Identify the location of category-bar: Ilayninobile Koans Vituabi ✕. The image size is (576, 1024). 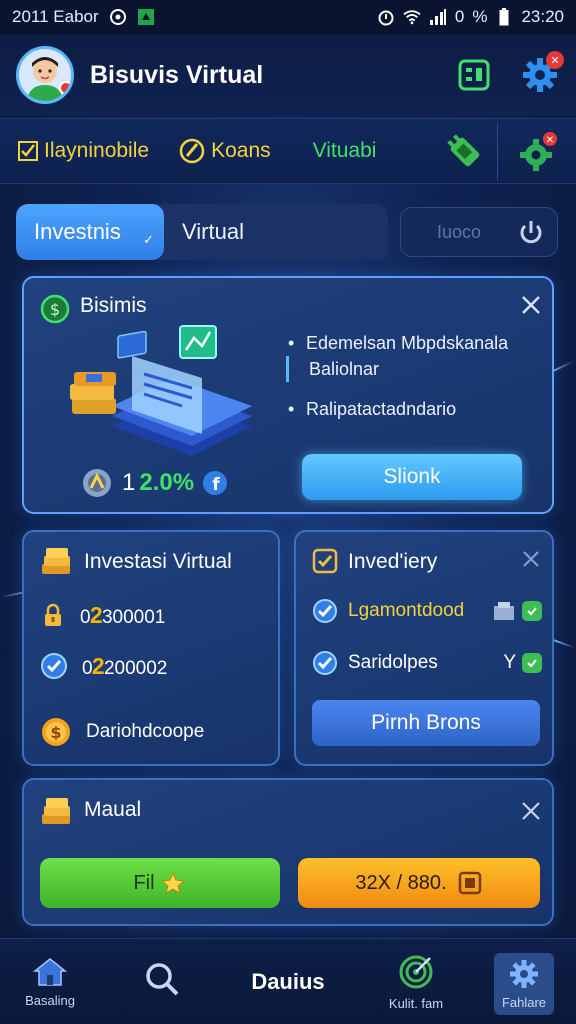
(288, 151).